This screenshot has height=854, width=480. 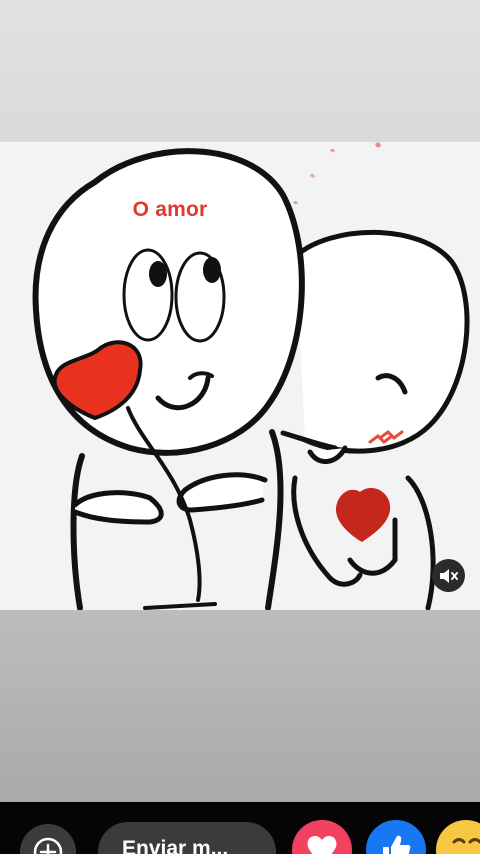 I want to click on haha-reaction-button, so click(x=458, y=837).